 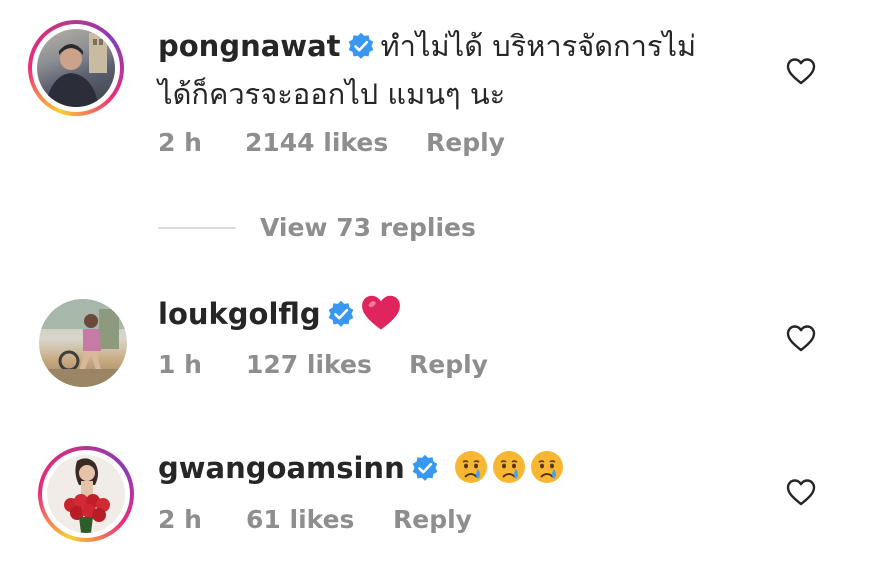 I want to click on username: loukgolflg, so click(x=239, y=314).